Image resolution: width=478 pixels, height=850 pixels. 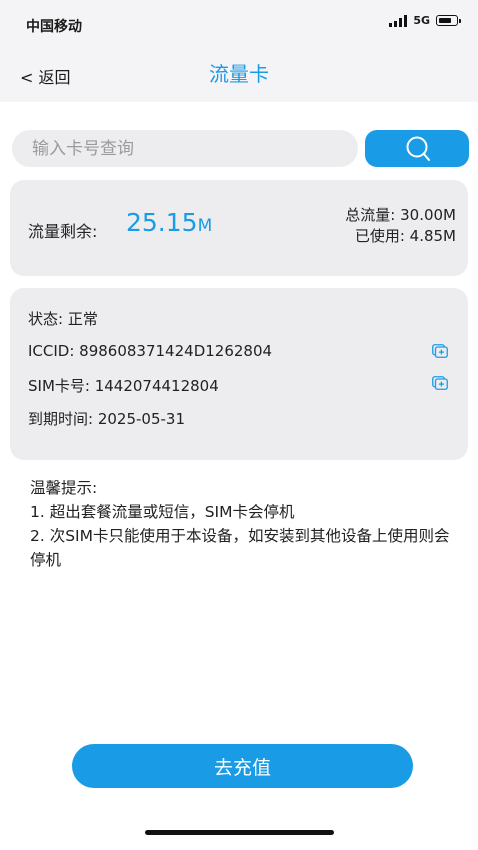 I want to click on header-area: 中国移动 5G < 返回 流量卡, so click(x=239, y=51).